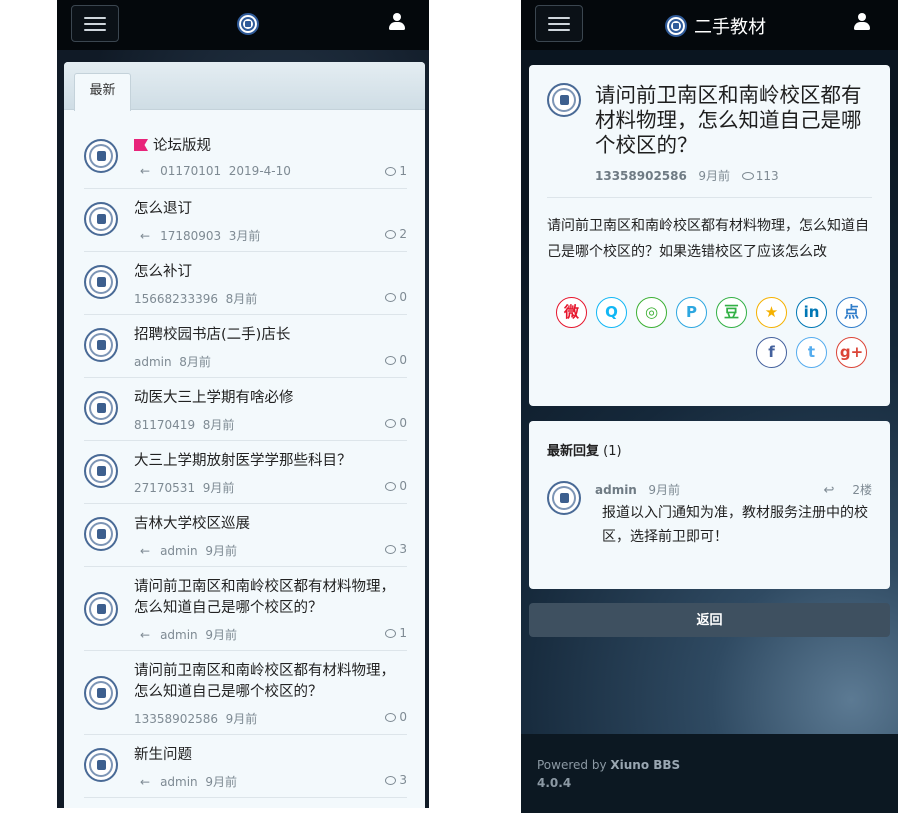 The image size is (920, 825). Describe the element at coordinates (664, 490) in the screenshot. I see `reply-time: 9月前` at that location.